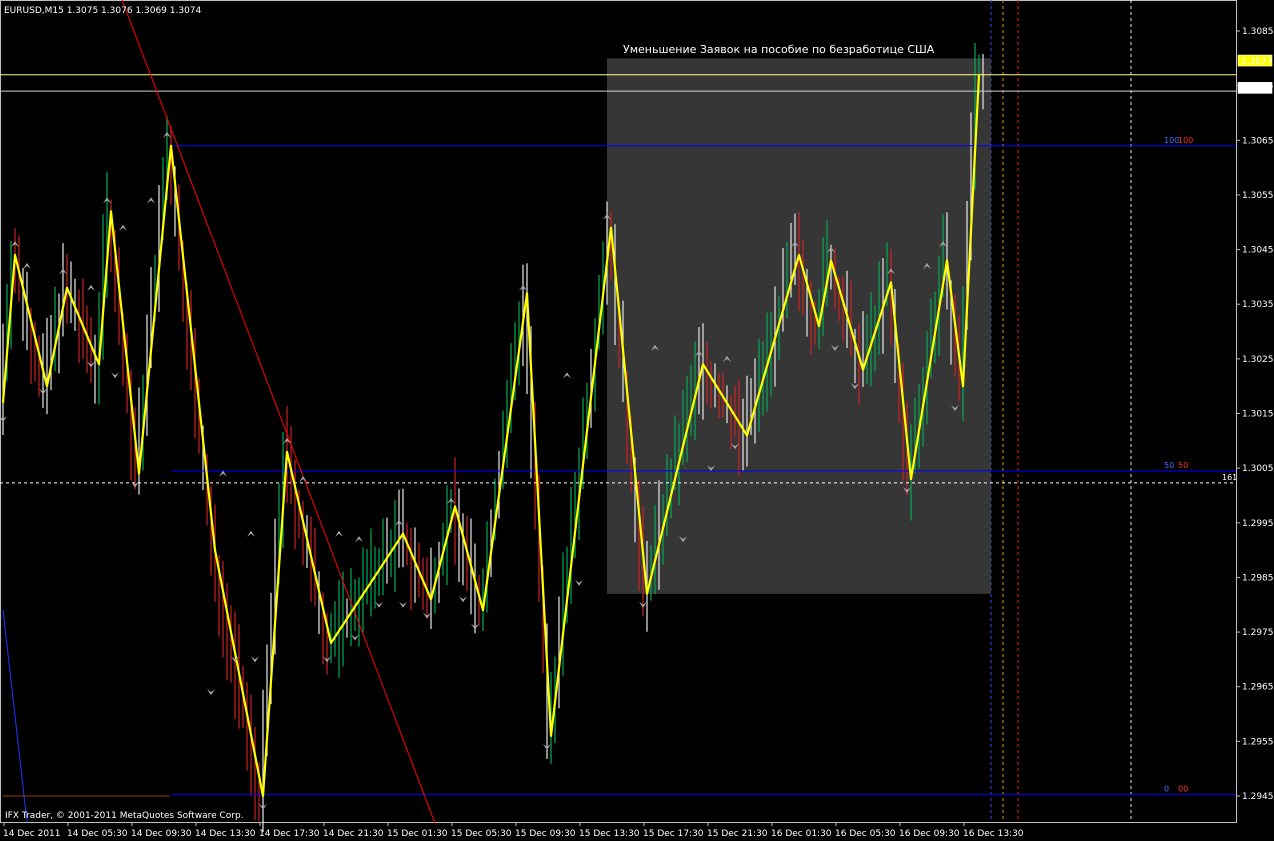 The image size is (1274, 841). What do you see at coordinates (1258, 797) in the screenshot?
I see `price-tick-label: 1.2945` at bounding box center [1258, 797].